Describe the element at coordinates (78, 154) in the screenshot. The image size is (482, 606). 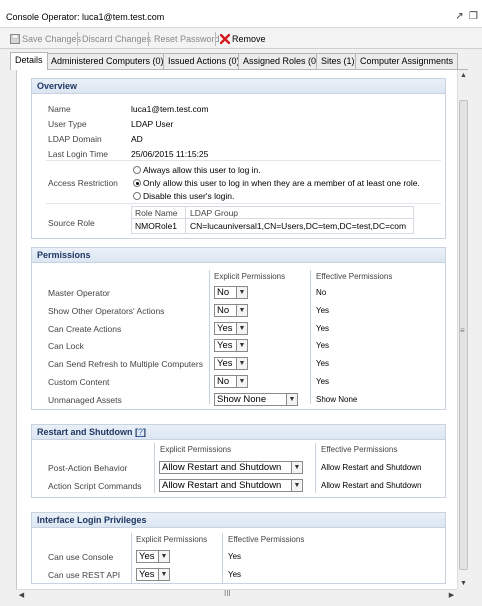
I see `last-login-label: Last Login Time` at that location.